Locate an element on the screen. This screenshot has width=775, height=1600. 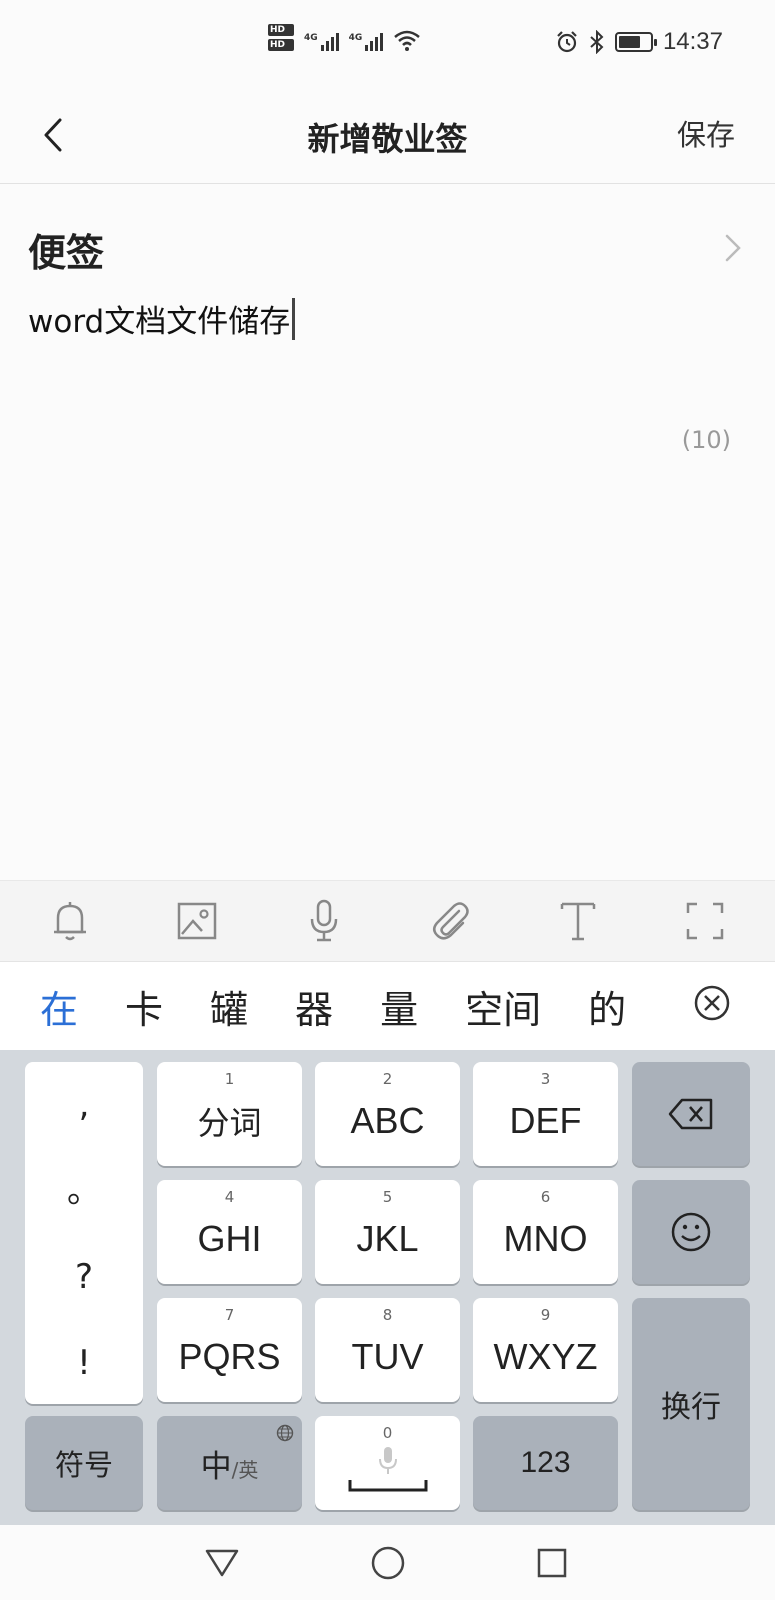
key-number: 6 is located at coordinates (545, 1197).